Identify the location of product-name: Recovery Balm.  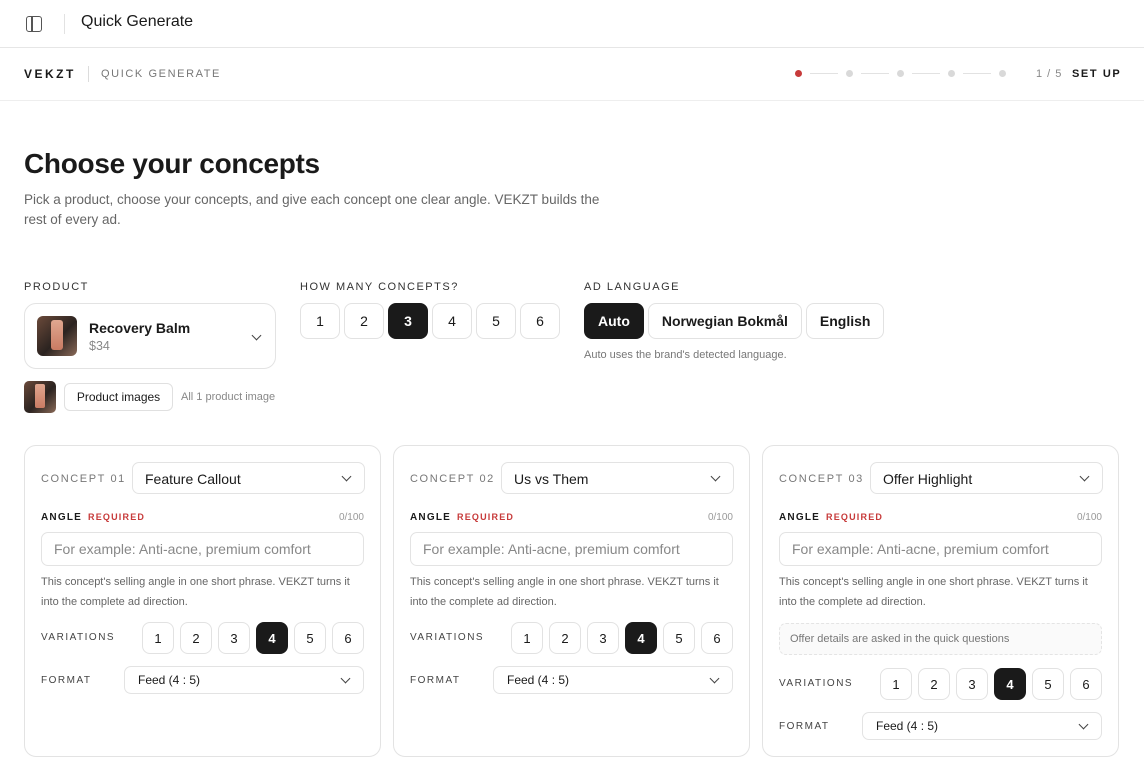
(140, 328).